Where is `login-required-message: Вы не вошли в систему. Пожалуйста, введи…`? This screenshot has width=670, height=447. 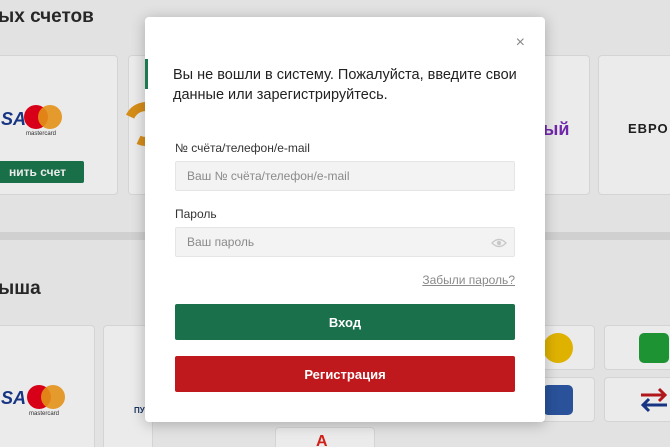
login-required-message: Вы не вошли в систему. Пожалуйста, введи… is located at coordinates (345, 85).